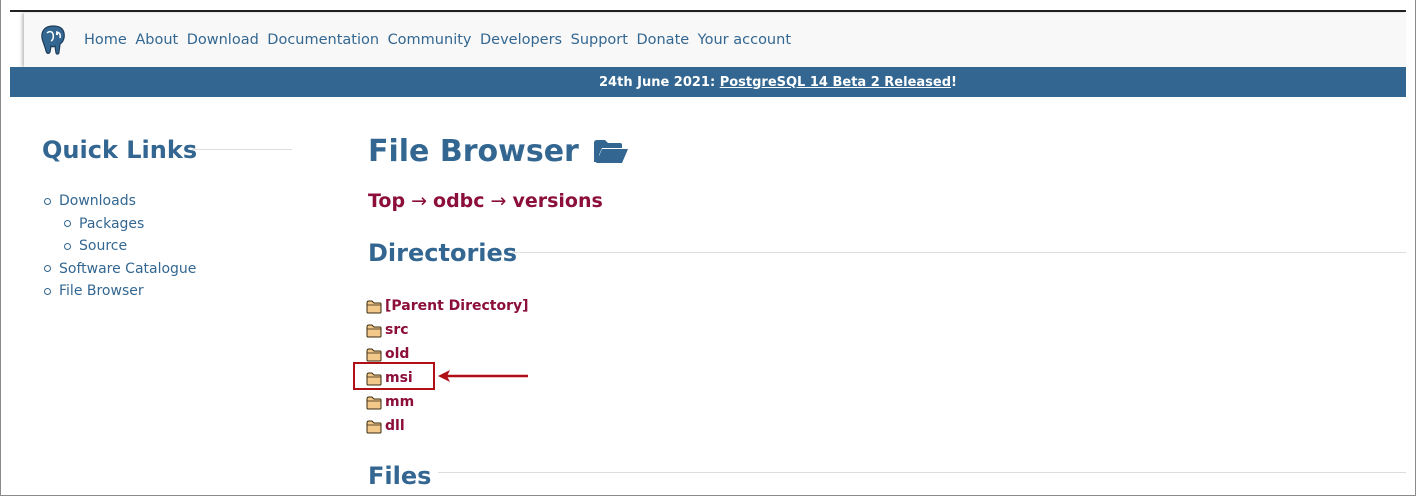  I want to click on quick-link-label: Software Catalogue, so click(128, 268).